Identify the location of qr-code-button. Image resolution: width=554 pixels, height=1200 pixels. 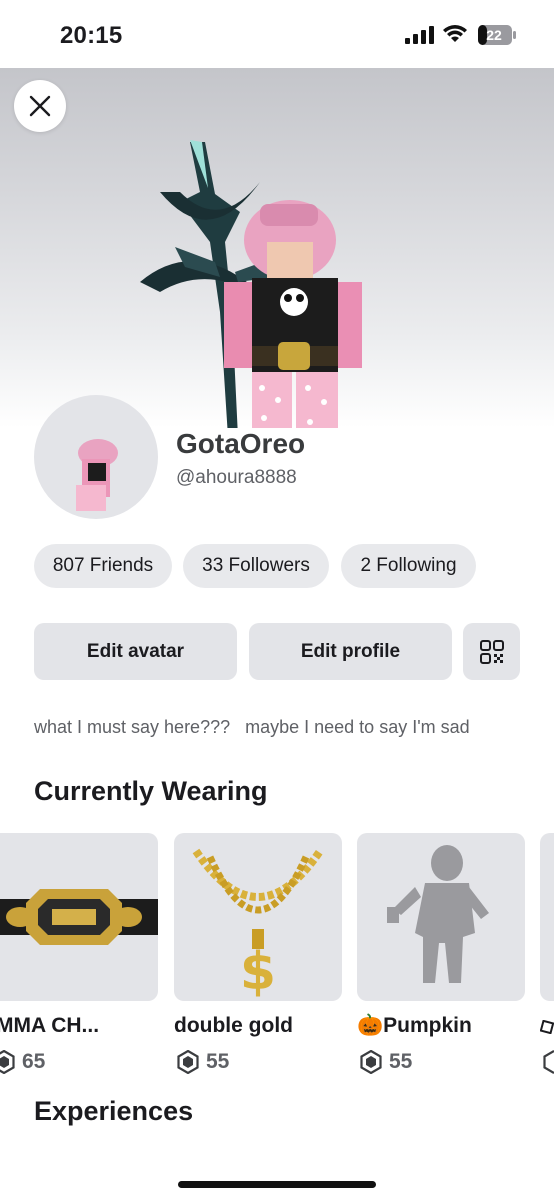
(491, 651).